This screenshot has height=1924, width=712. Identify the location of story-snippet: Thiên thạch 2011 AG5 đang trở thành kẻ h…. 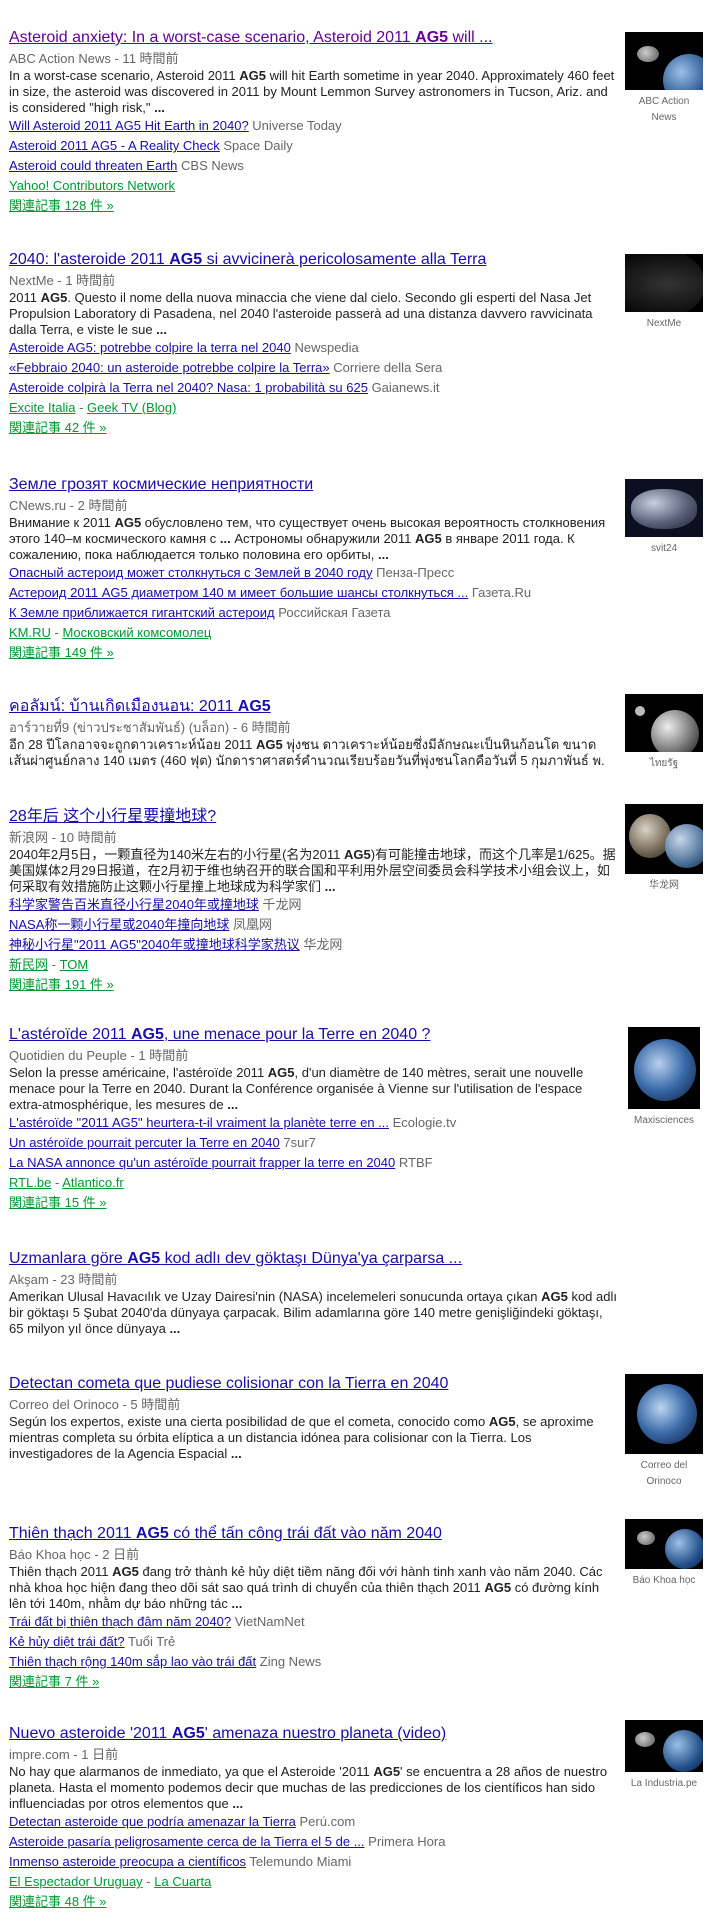
(306, 1587).